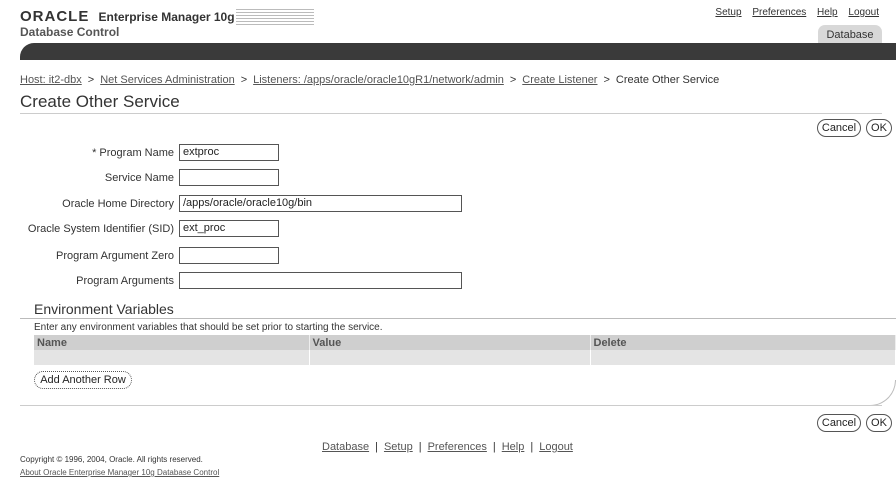 The image size is (896, 489). Describe the element at coordinates (556, 447) in the screenshot. I see `footer-link-logout: Logout` at that location.